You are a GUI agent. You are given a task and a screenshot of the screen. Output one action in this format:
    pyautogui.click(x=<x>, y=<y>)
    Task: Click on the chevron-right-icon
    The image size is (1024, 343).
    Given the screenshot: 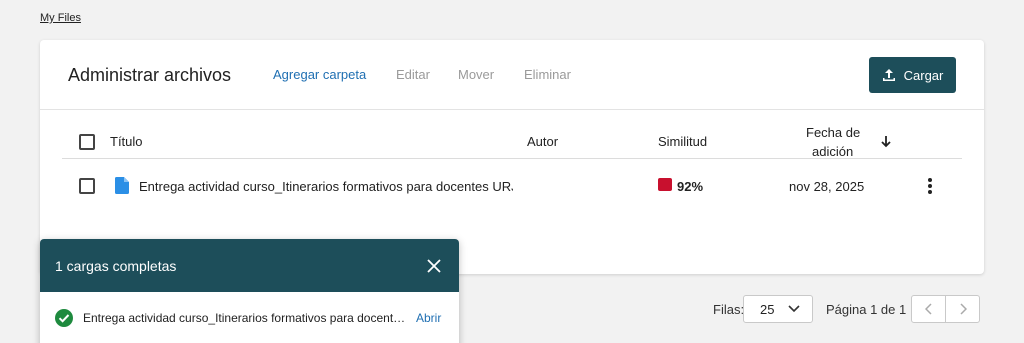 What is the action you would take?
    pyautogui.click(x=963, y=309)
    